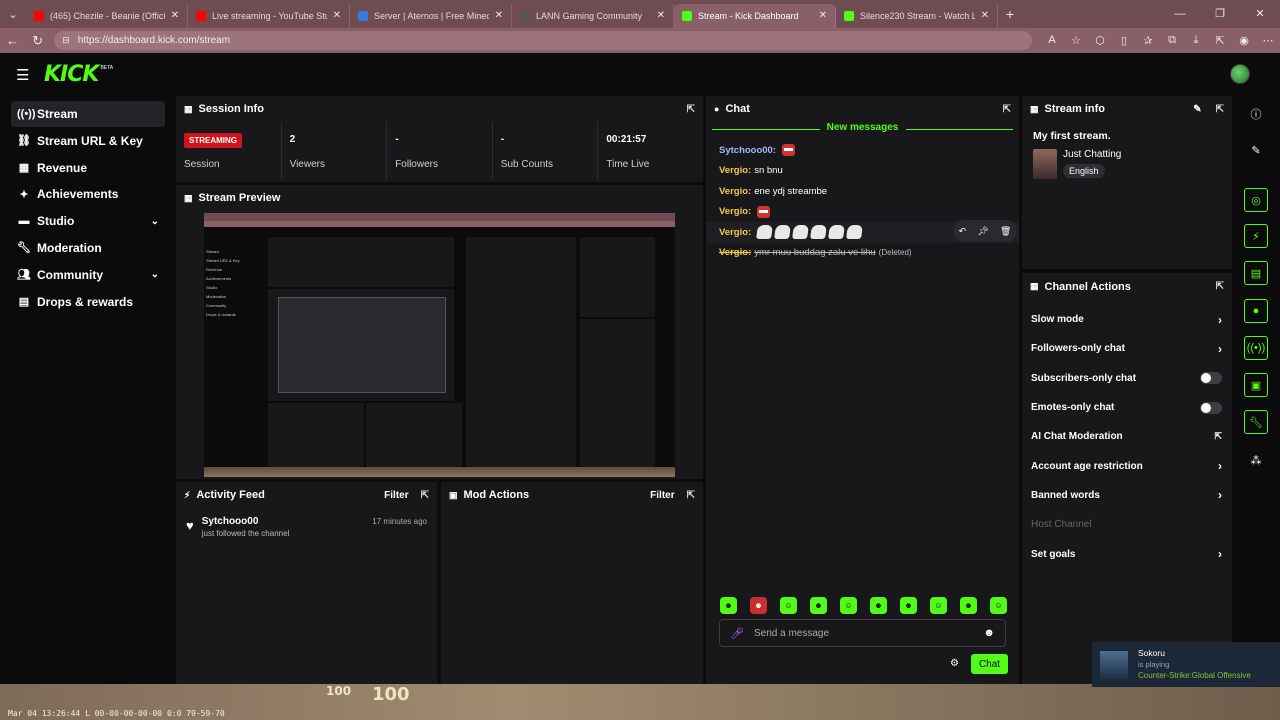 Image resolution: width=1280 pixels, height=720 pixels. I want to click on edit-pencil-icon: ✎, so click(1197, 109).